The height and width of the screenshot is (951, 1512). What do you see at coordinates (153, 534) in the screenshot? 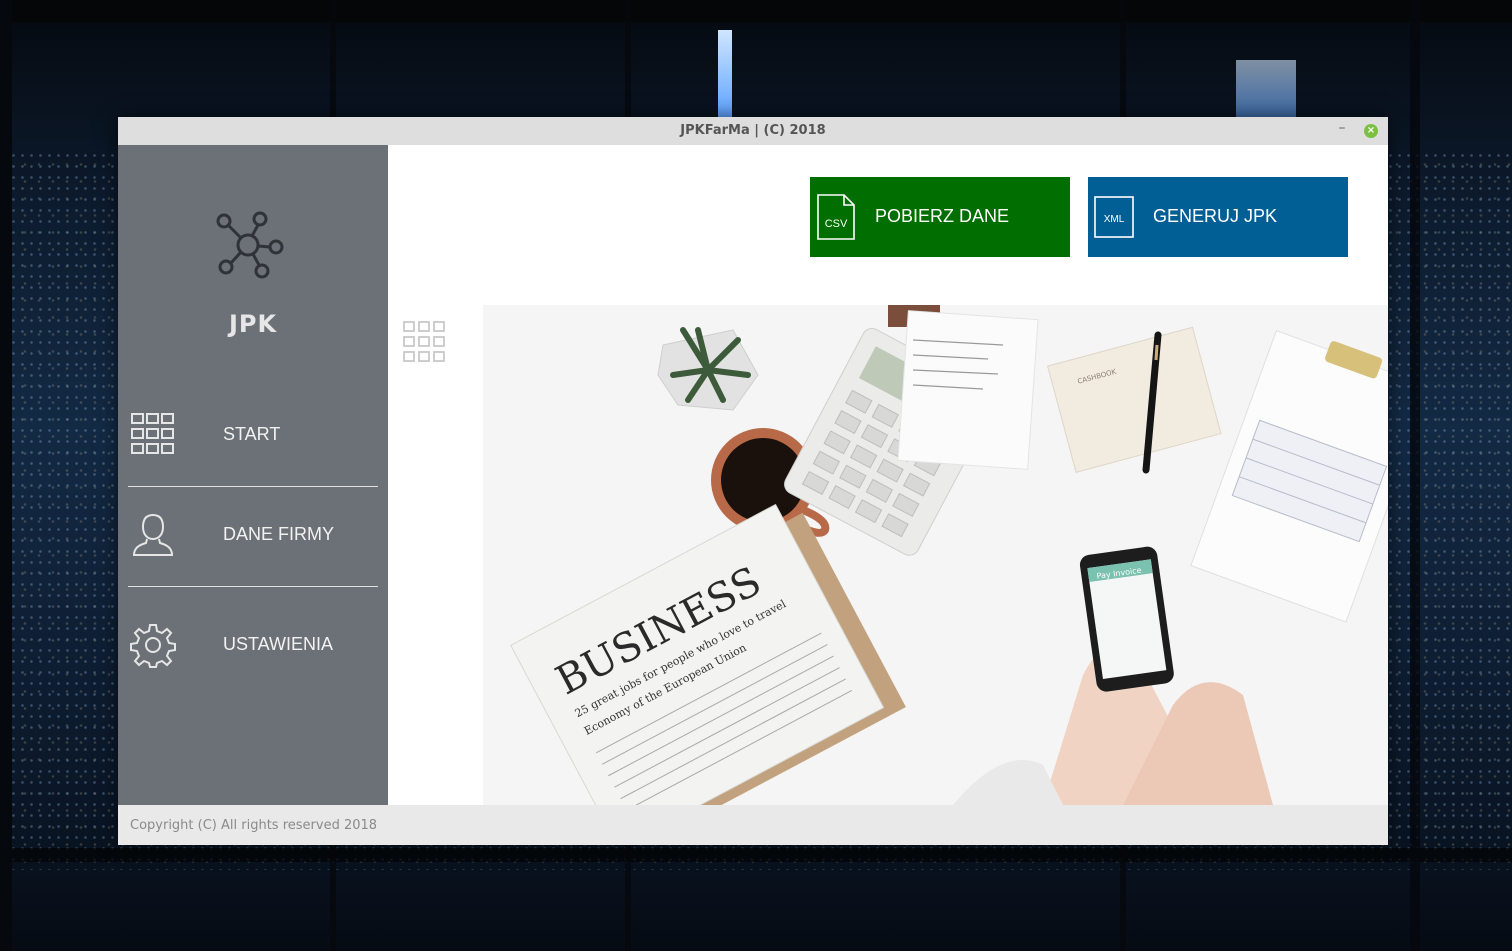
I see `user-icon` at bounding box center [153, 534].